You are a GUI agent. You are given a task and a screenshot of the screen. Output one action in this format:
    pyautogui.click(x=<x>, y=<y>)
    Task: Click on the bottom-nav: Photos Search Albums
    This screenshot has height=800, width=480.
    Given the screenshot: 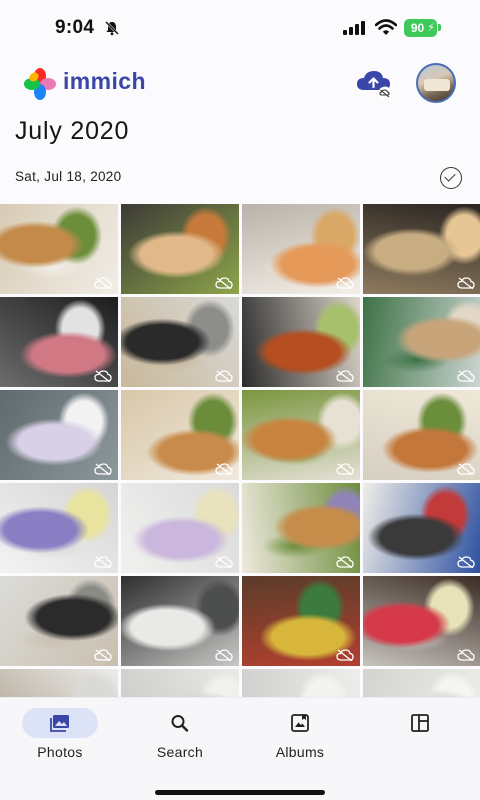 What is the action you would take?
    pyautogui.click(x=240, y=748)
    